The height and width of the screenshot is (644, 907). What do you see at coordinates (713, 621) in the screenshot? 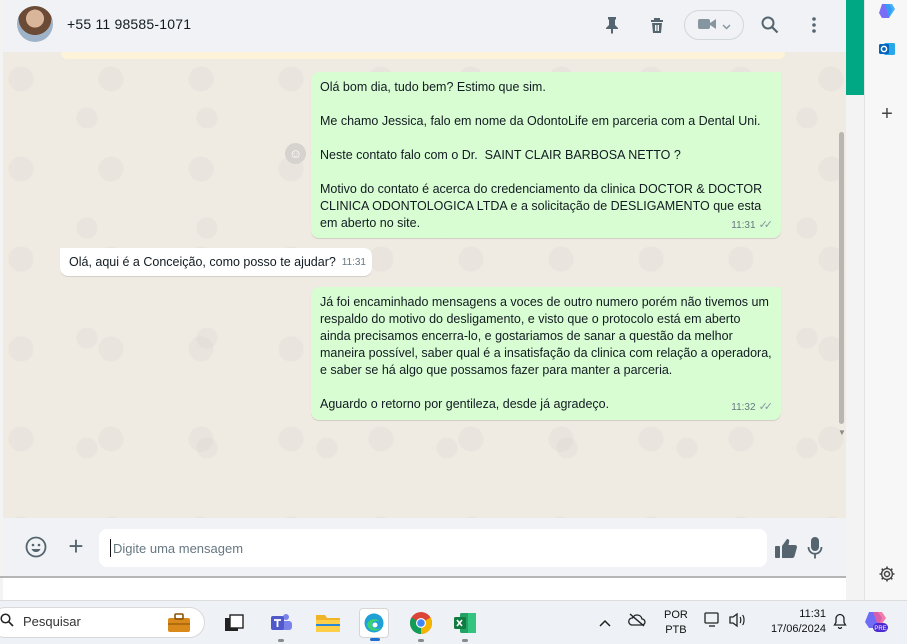
I see `network-icon` at bounding box center [713, 621].